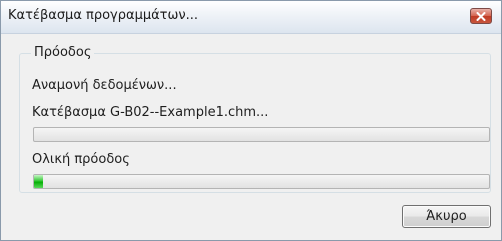 This screenshot has width=502, height=241. I want to click on overall-progress-fill, so click(39, 181).